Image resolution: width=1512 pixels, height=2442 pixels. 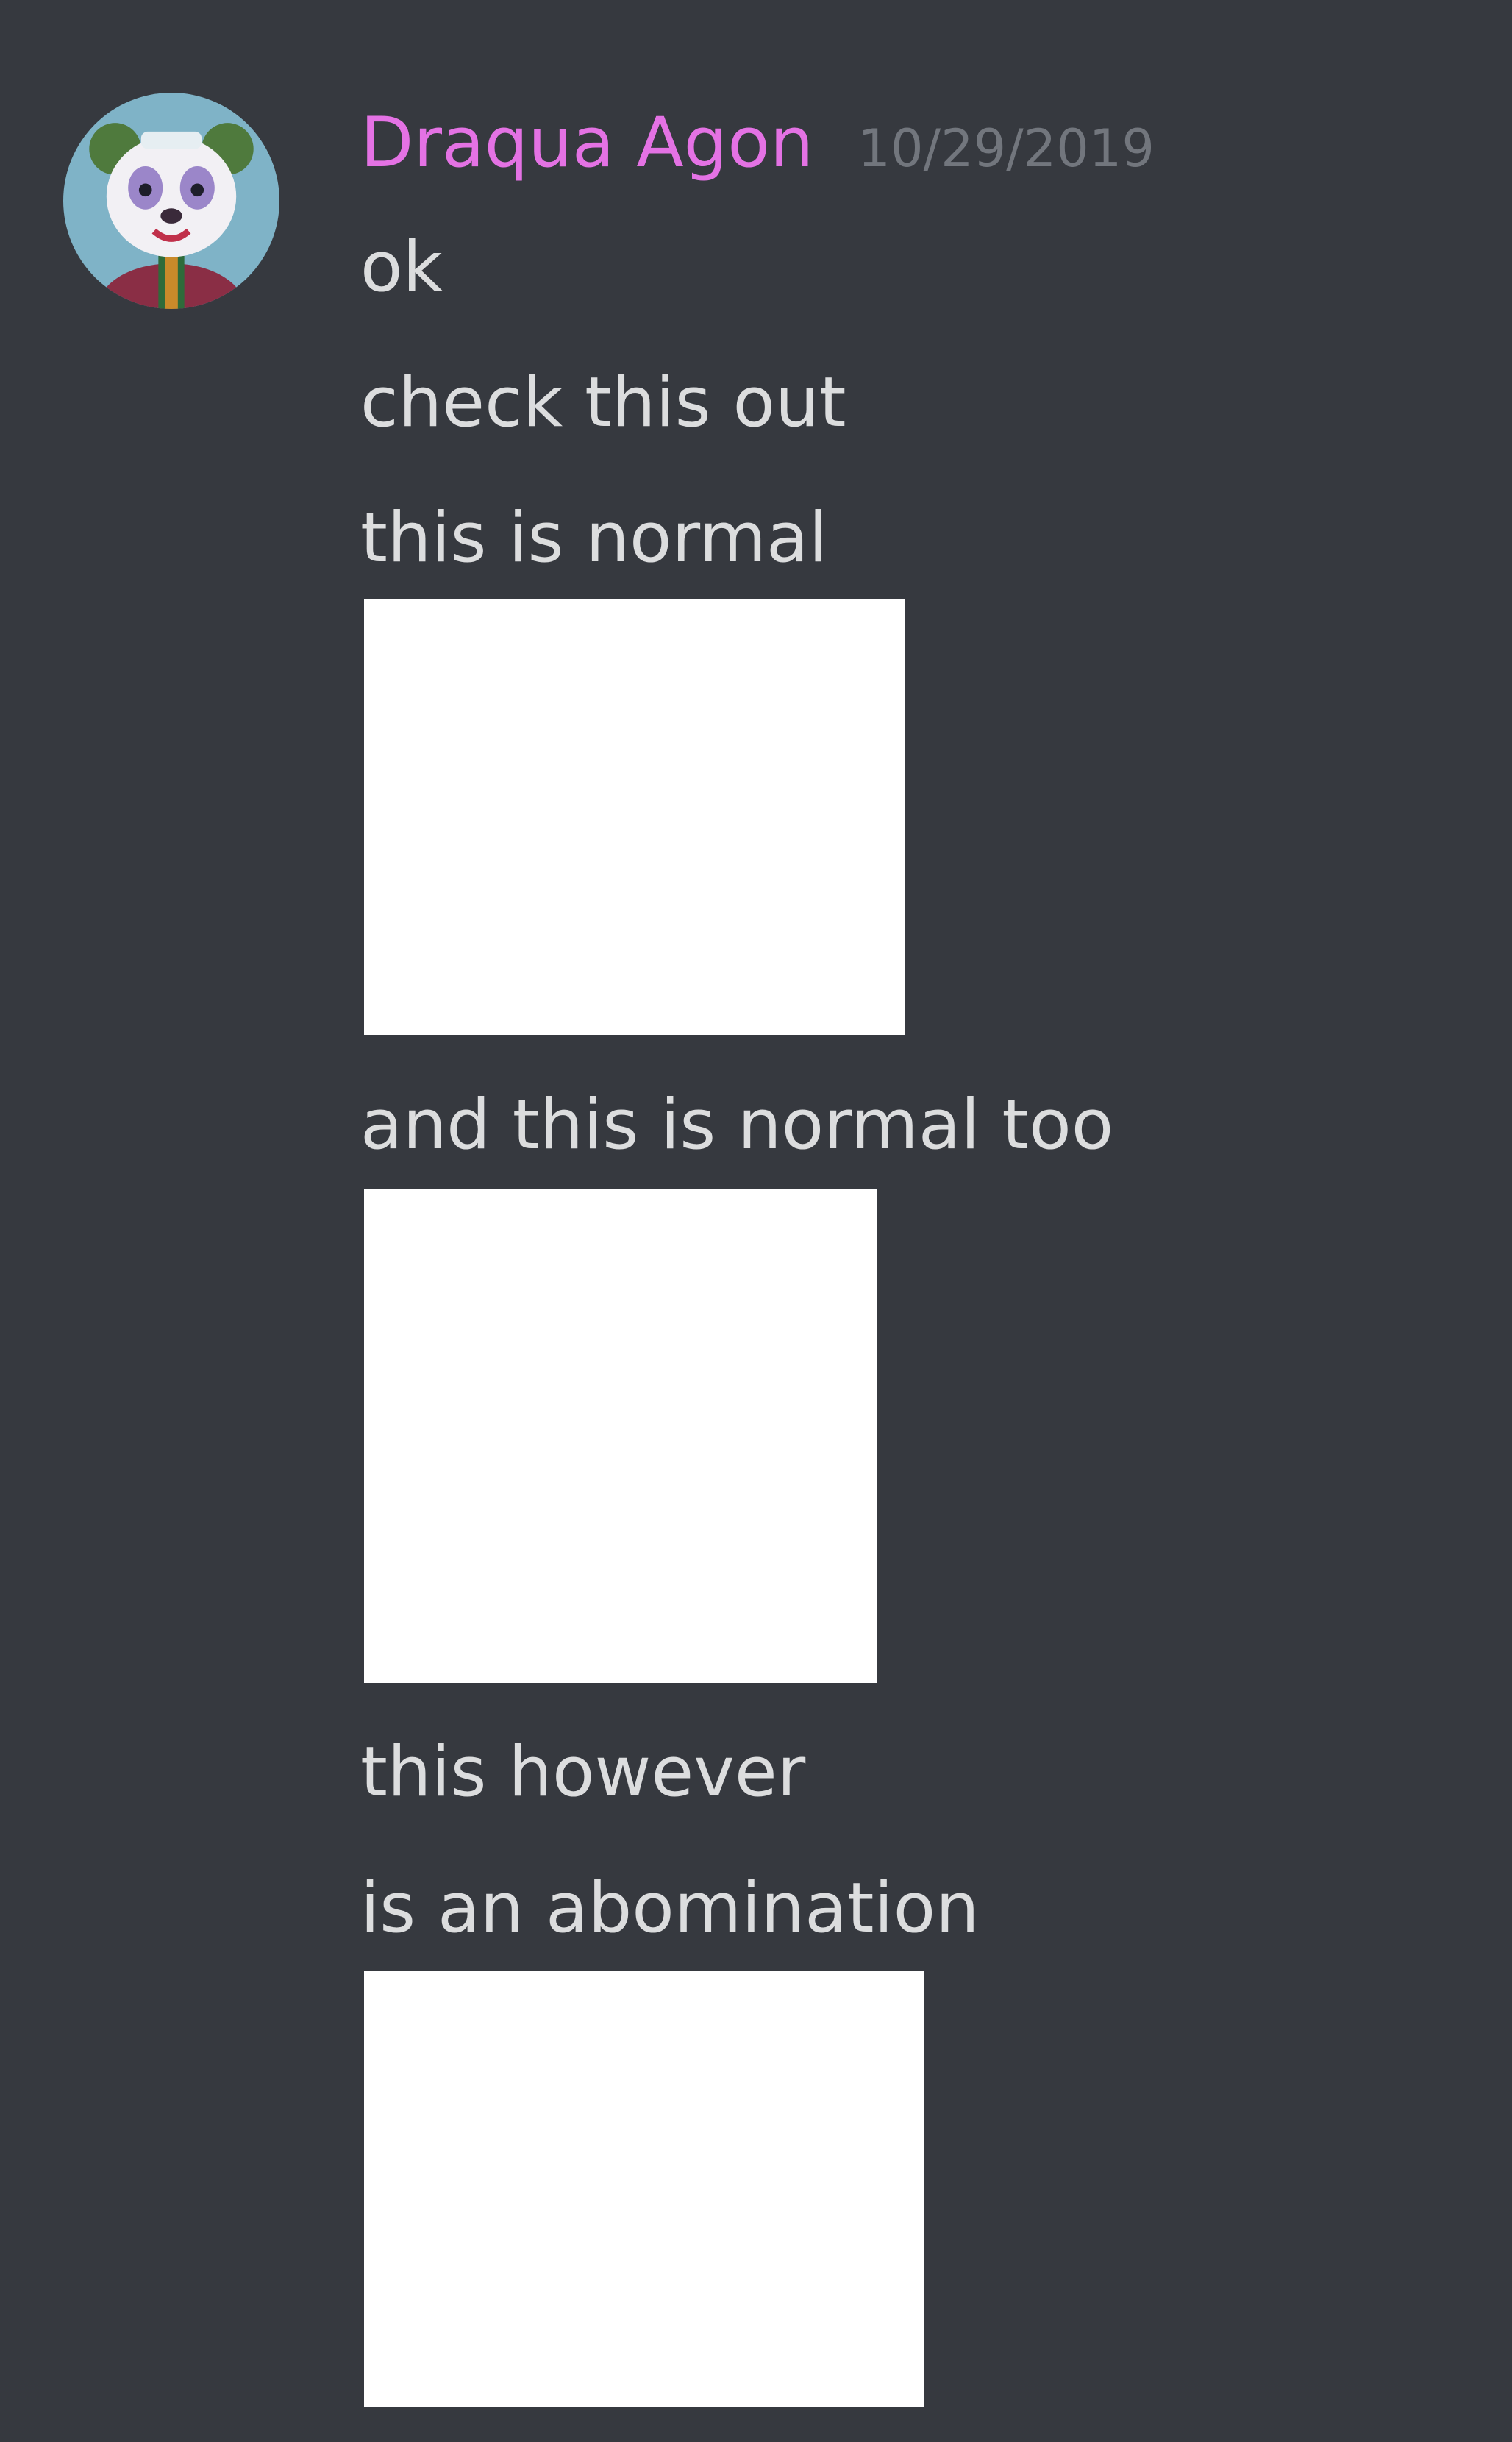 What do you see at coordinates (594, 538) in the screenshot?
I see `message-text: this is normal` at bounding box center [594, 538].